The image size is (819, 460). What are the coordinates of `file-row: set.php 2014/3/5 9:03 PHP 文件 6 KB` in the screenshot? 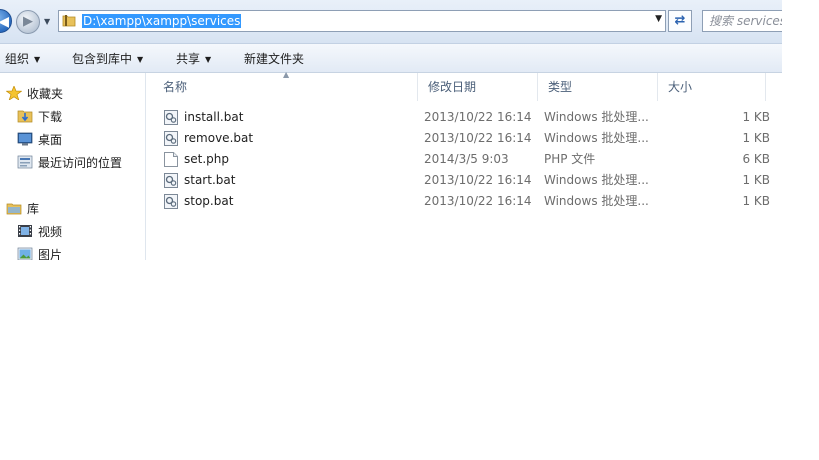 It's located at (463, 159).